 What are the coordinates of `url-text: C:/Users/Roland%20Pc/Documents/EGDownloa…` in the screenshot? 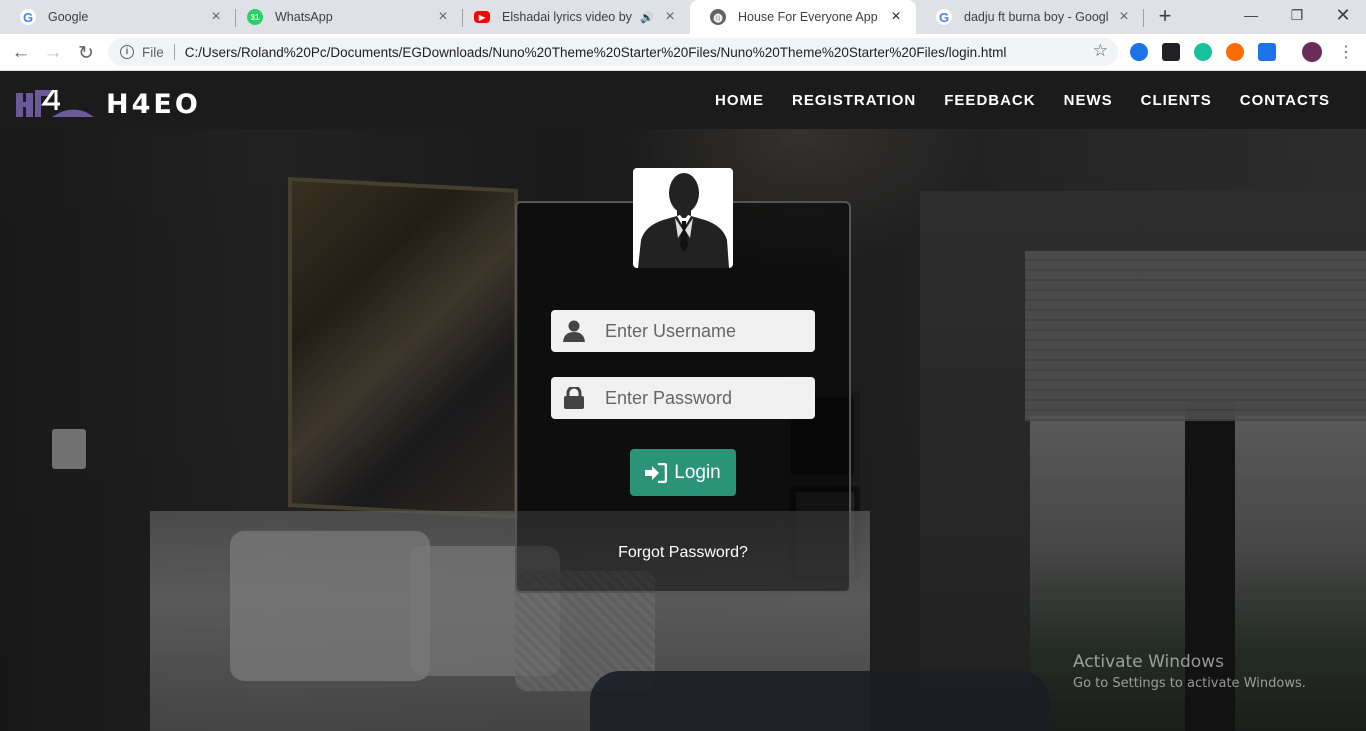 It's located at (595, 52).